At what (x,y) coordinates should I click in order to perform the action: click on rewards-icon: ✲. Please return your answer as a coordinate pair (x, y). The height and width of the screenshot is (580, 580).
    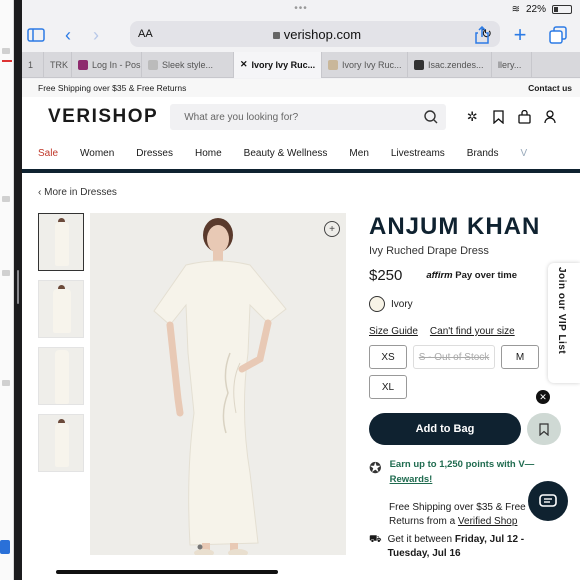
    Looking at the image, I should click on (472, 117).